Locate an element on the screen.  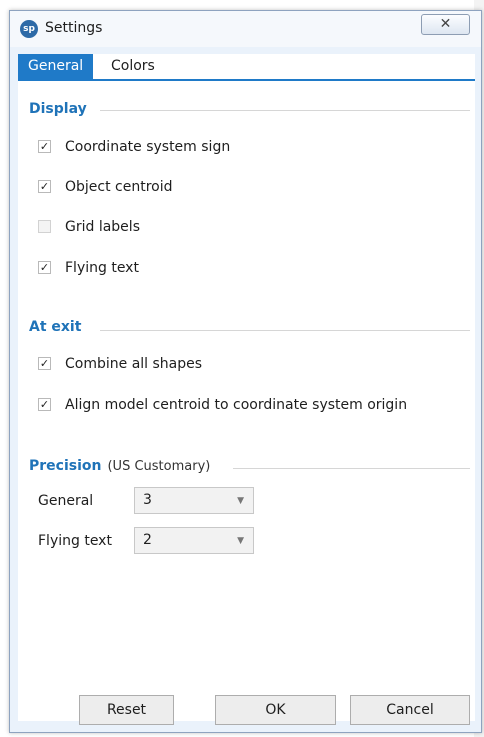
grid-labels-label: Grid labels is located at coordinates (102, 227).